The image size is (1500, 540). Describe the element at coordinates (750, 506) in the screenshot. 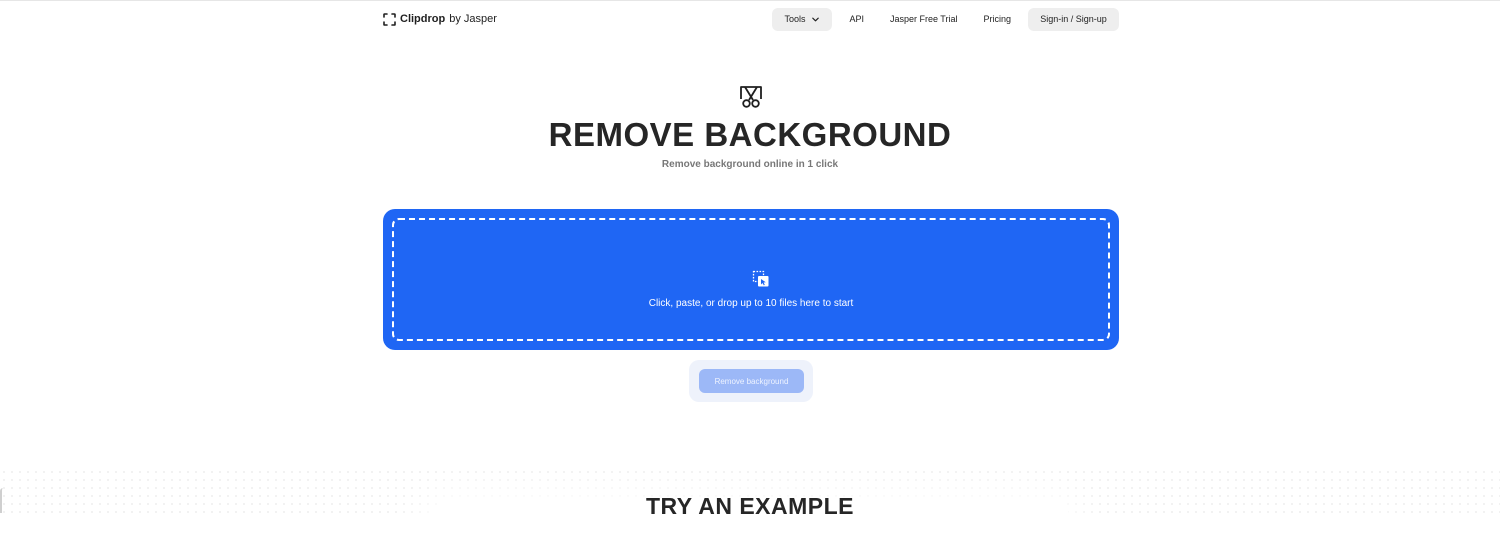

I see `examples-title: TRY AN EXAMPLE` at that location.